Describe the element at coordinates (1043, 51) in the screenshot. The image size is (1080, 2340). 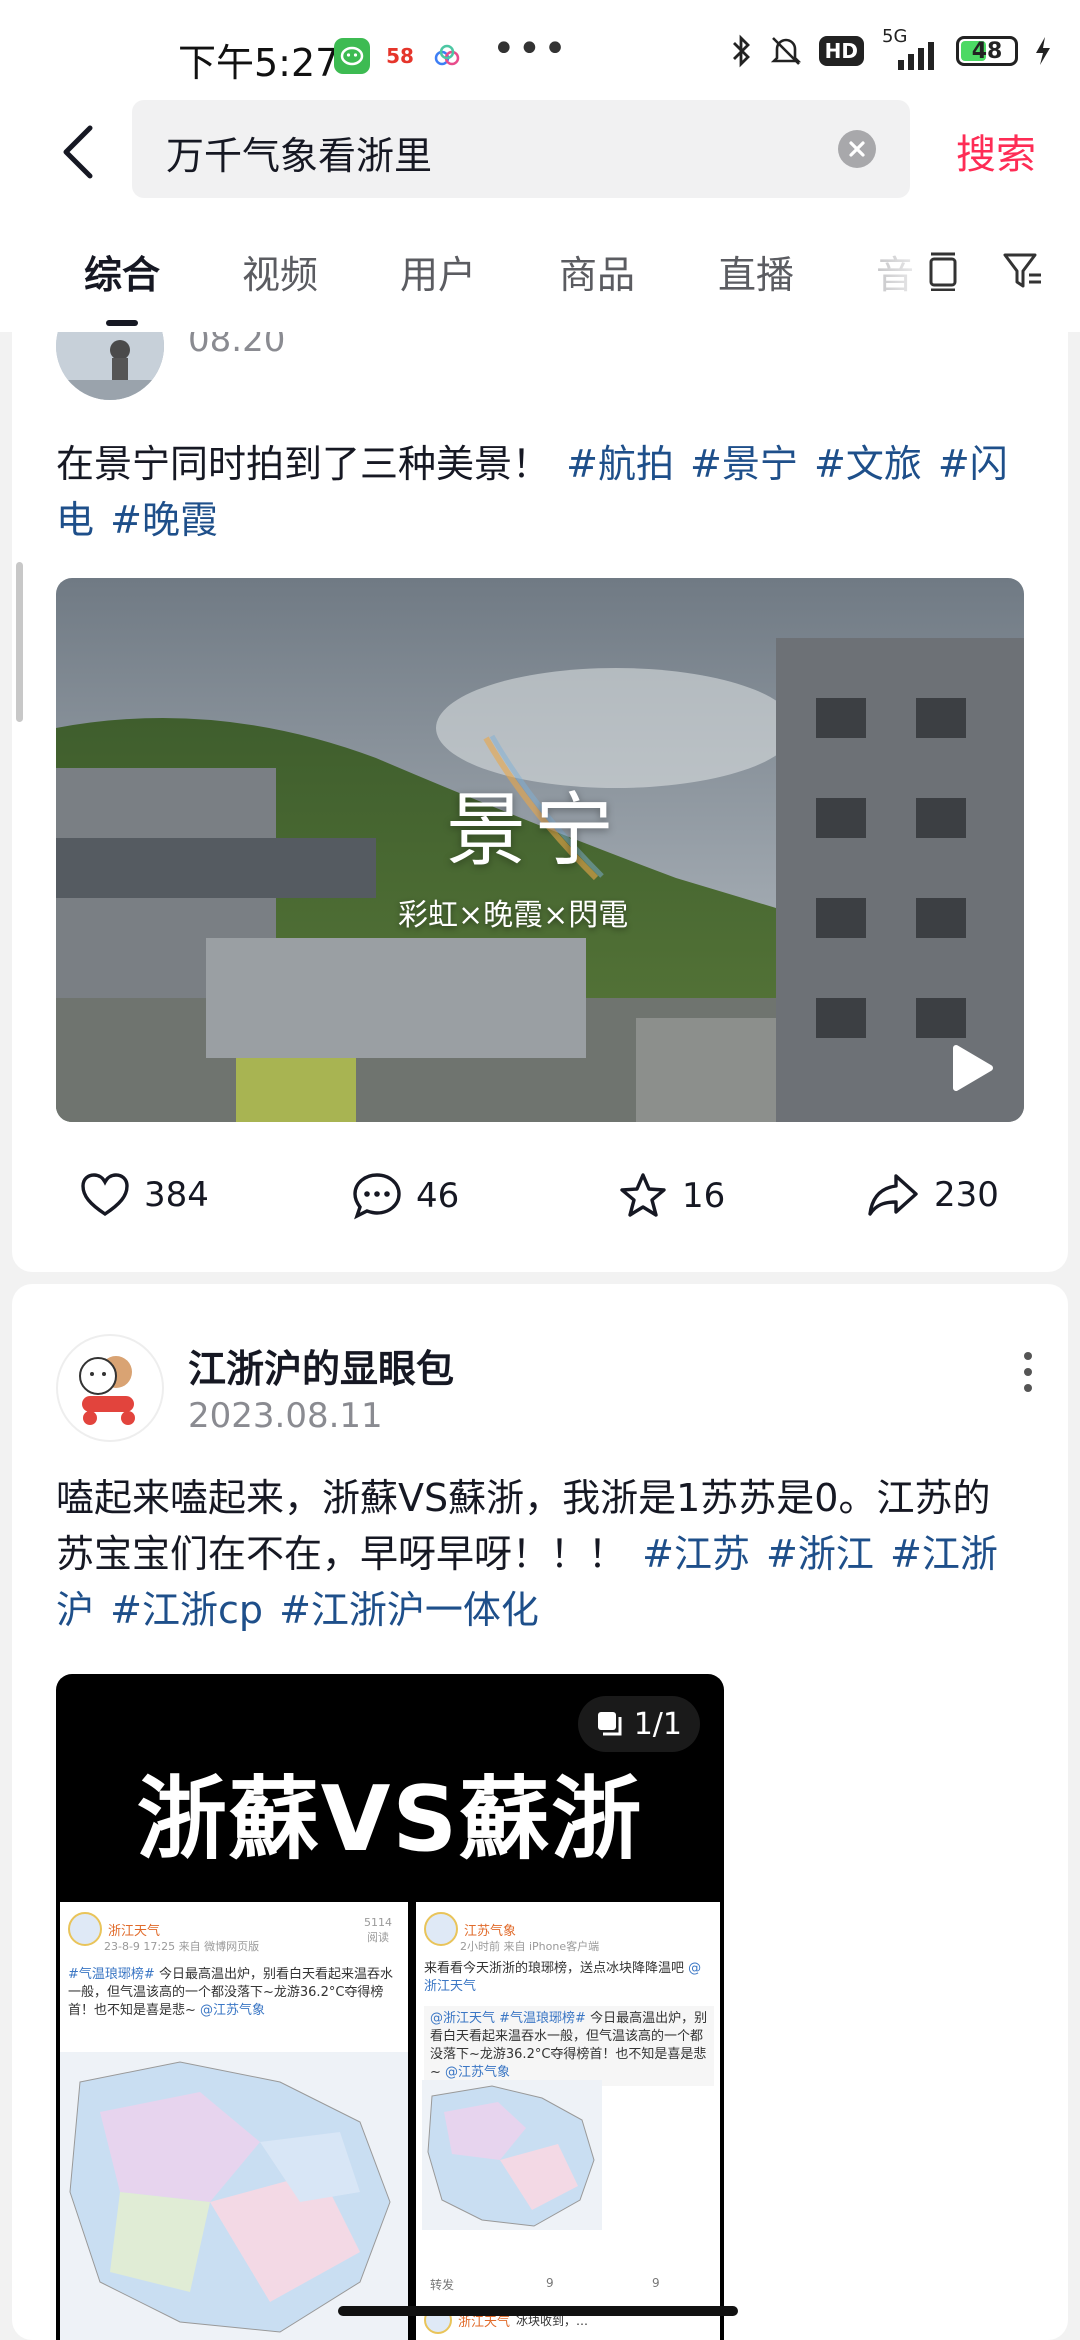
I see `charging-icon` at that location.